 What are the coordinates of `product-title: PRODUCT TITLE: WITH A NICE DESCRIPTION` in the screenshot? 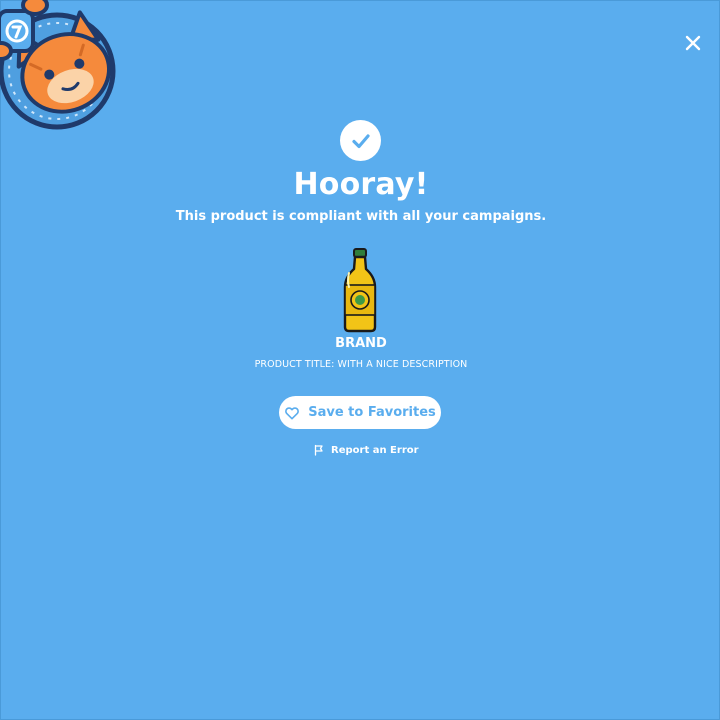 It's located at (361, 364).